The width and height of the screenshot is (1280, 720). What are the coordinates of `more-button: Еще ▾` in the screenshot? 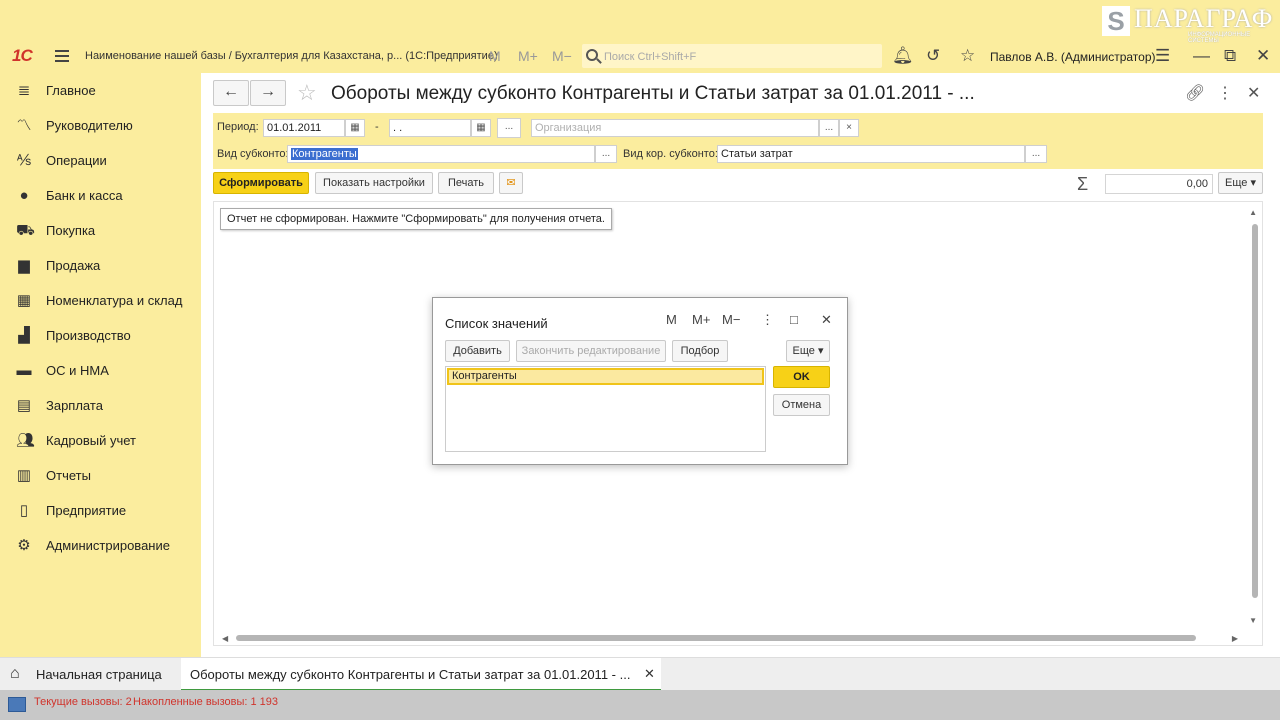 It's located at (1240, 183).